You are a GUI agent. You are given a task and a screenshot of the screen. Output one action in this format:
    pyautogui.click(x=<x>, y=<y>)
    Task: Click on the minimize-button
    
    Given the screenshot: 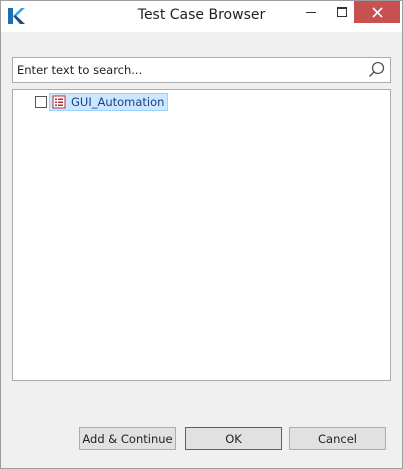 What is the action you would take?
    pyautogui.click(x=311, y=12)
    